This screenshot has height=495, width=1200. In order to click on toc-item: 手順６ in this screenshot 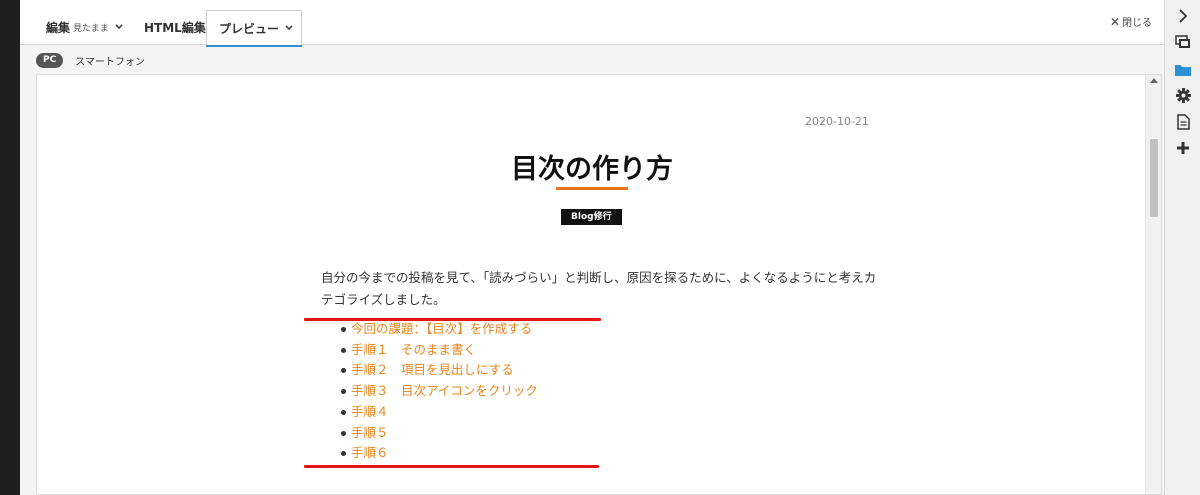, I will do `click(437, 453)`.